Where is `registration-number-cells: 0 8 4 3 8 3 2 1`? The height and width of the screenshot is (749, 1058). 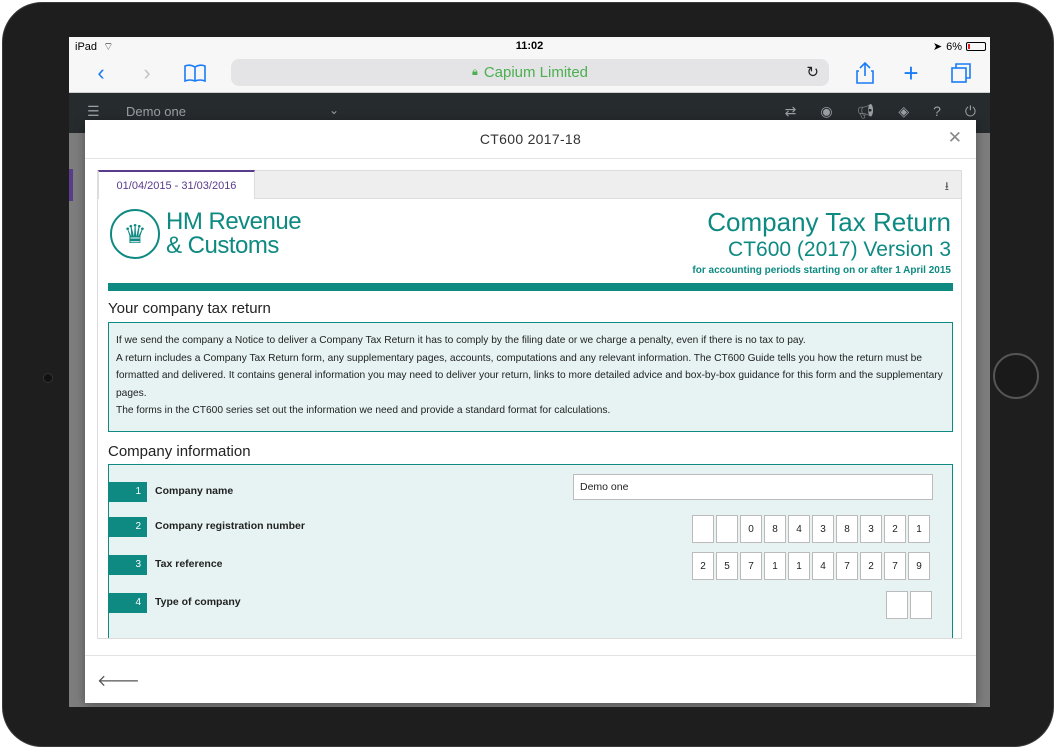
registration-number-cells: 0 8 4 3 8 3 2 1 is located at coordinates (811, 529).